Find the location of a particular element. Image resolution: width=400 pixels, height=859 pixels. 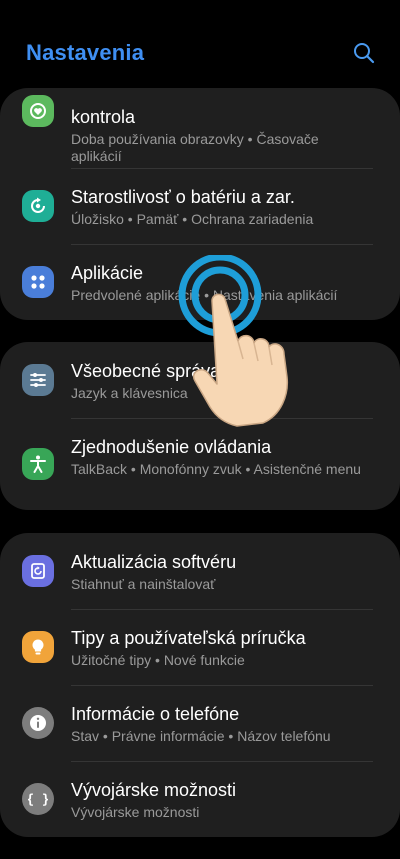

item-subtitle: Užitočné tipy • Nové funkcie is located at coordinates (158, 660).